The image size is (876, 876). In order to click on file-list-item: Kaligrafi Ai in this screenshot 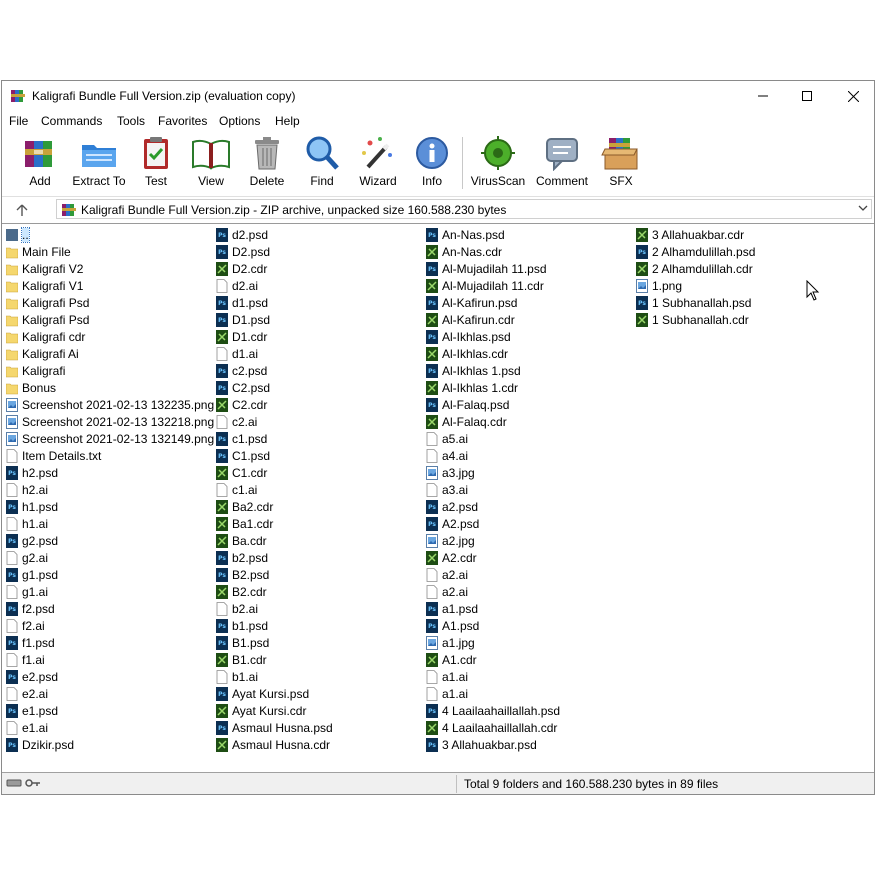, I will do `click(109, 353)`.